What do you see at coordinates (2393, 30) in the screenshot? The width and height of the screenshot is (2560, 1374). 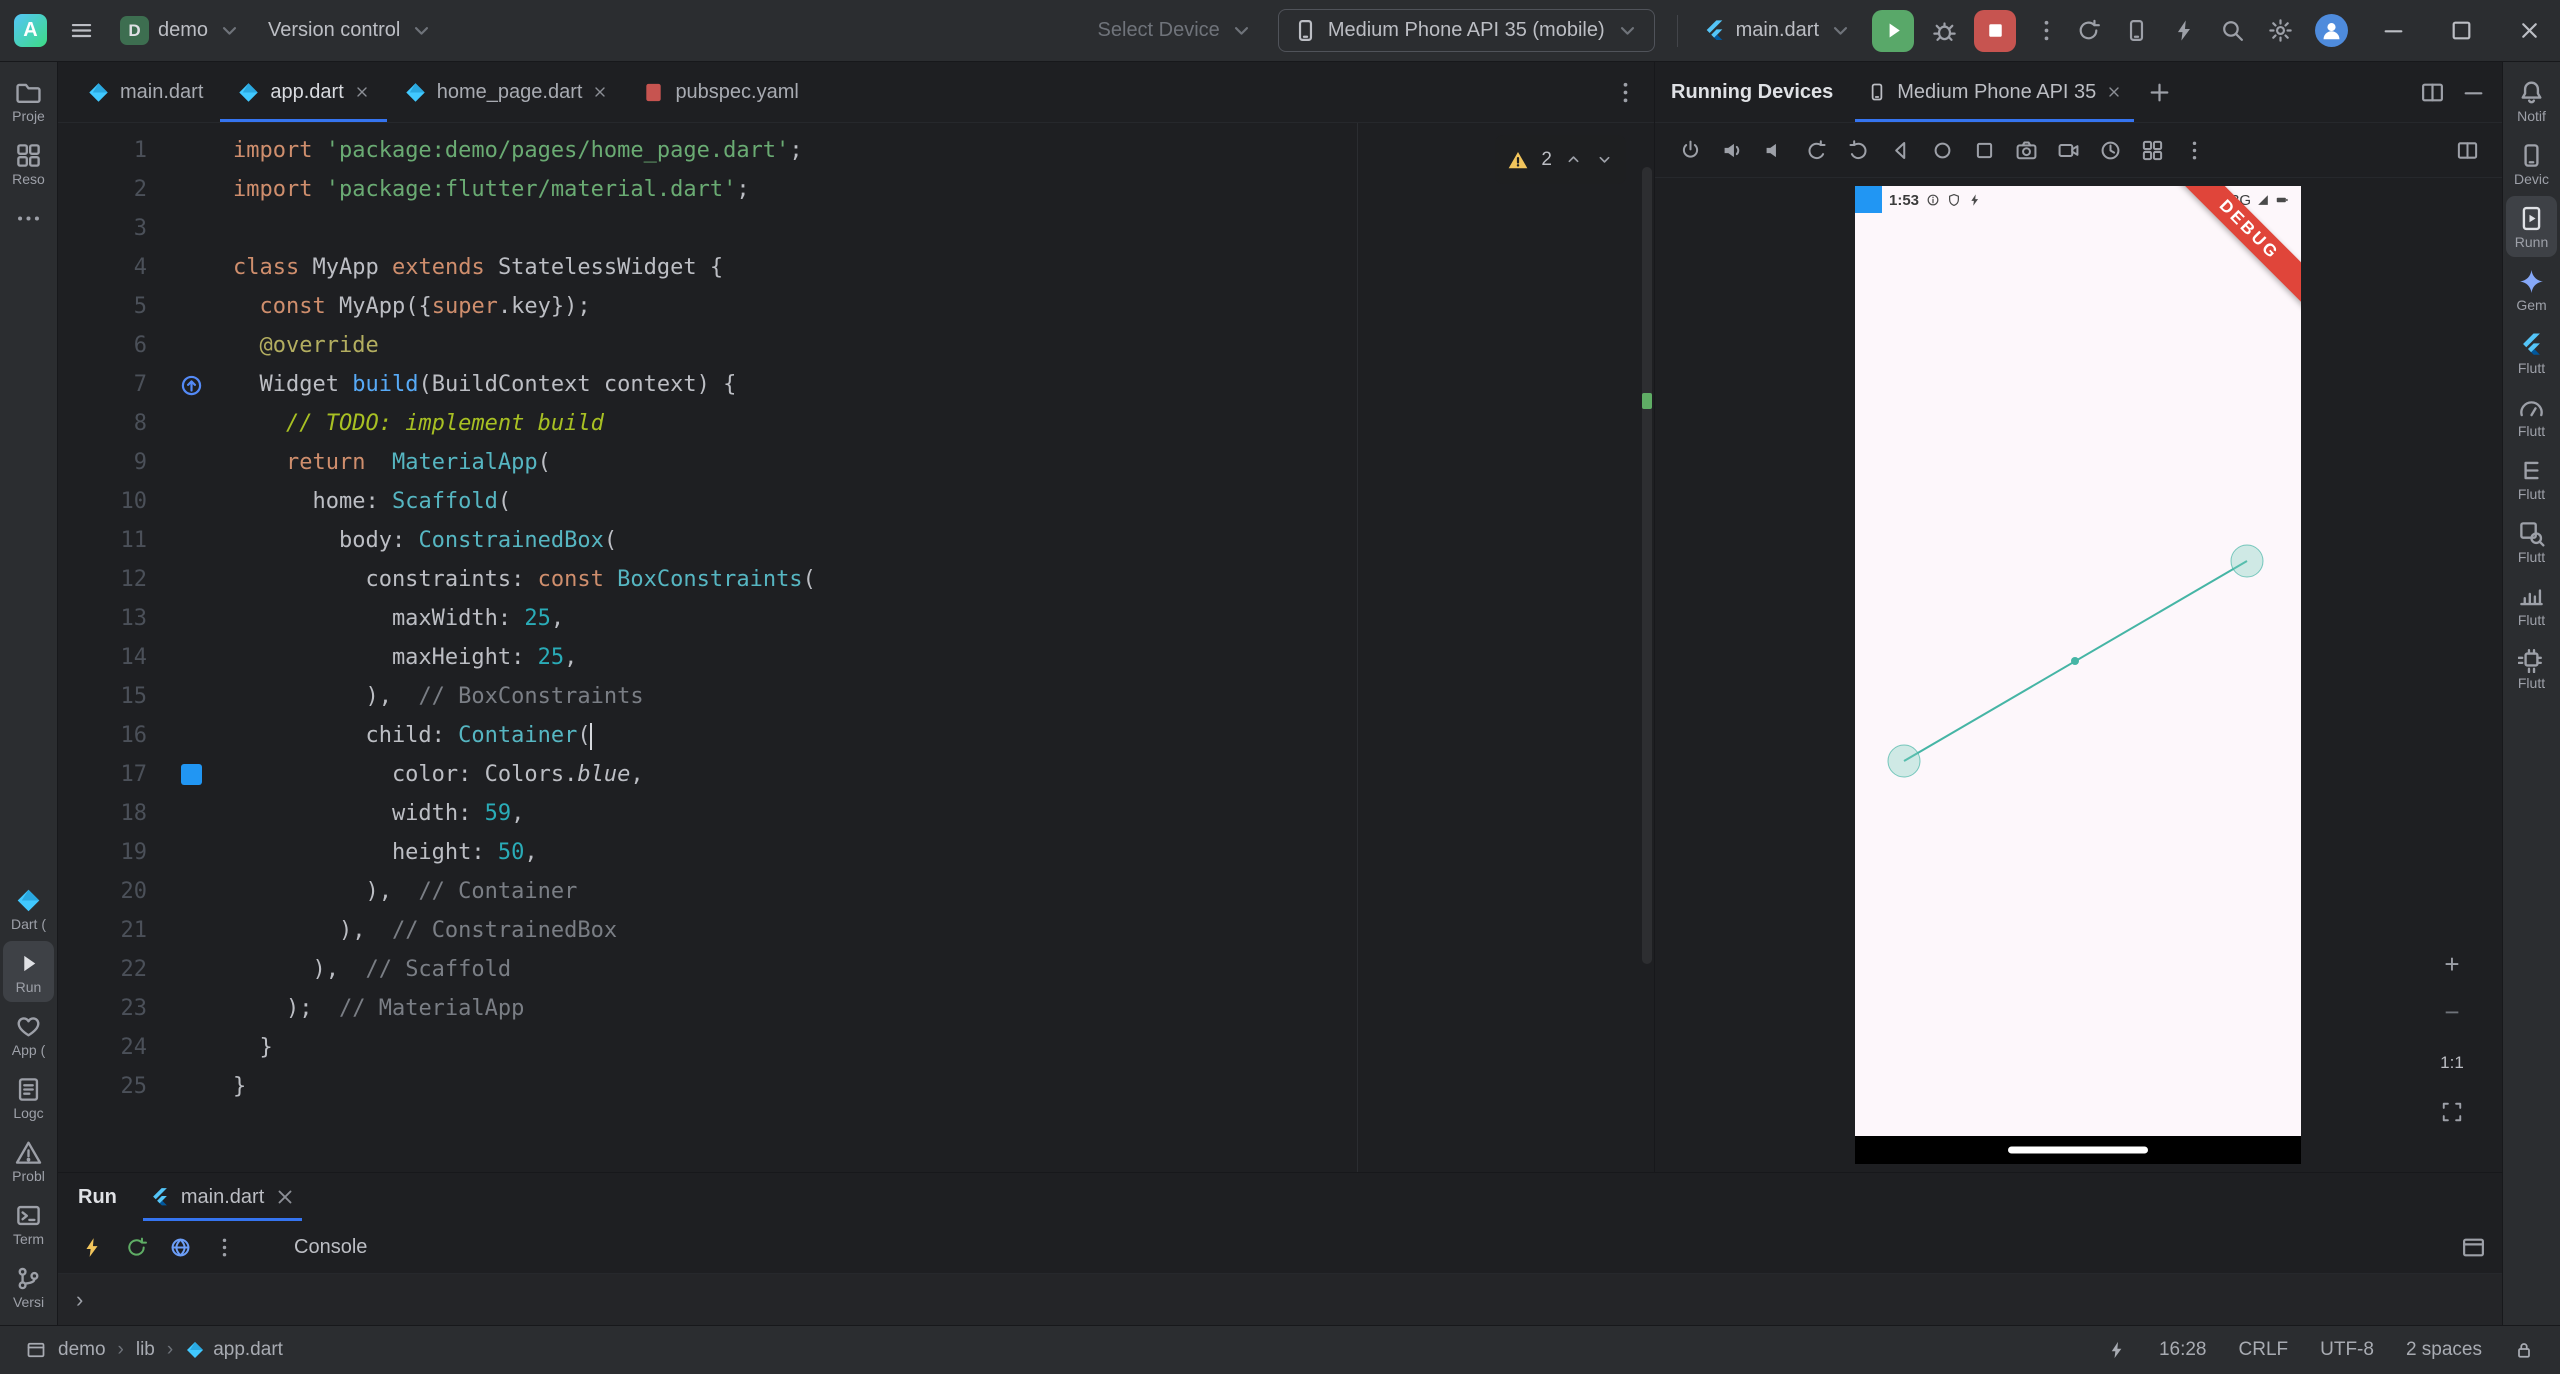 I see `window-minimize-button` at bounding box center [2393, 30].